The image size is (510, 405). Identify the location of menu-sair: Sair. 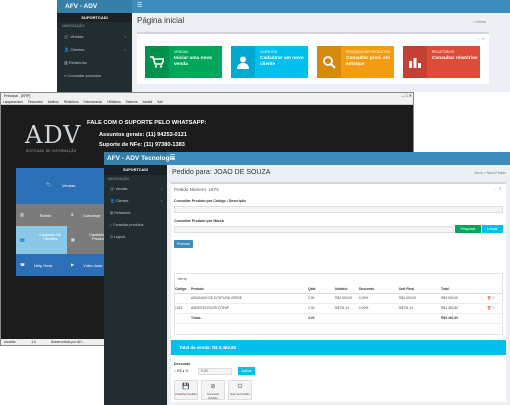
(160, 102).